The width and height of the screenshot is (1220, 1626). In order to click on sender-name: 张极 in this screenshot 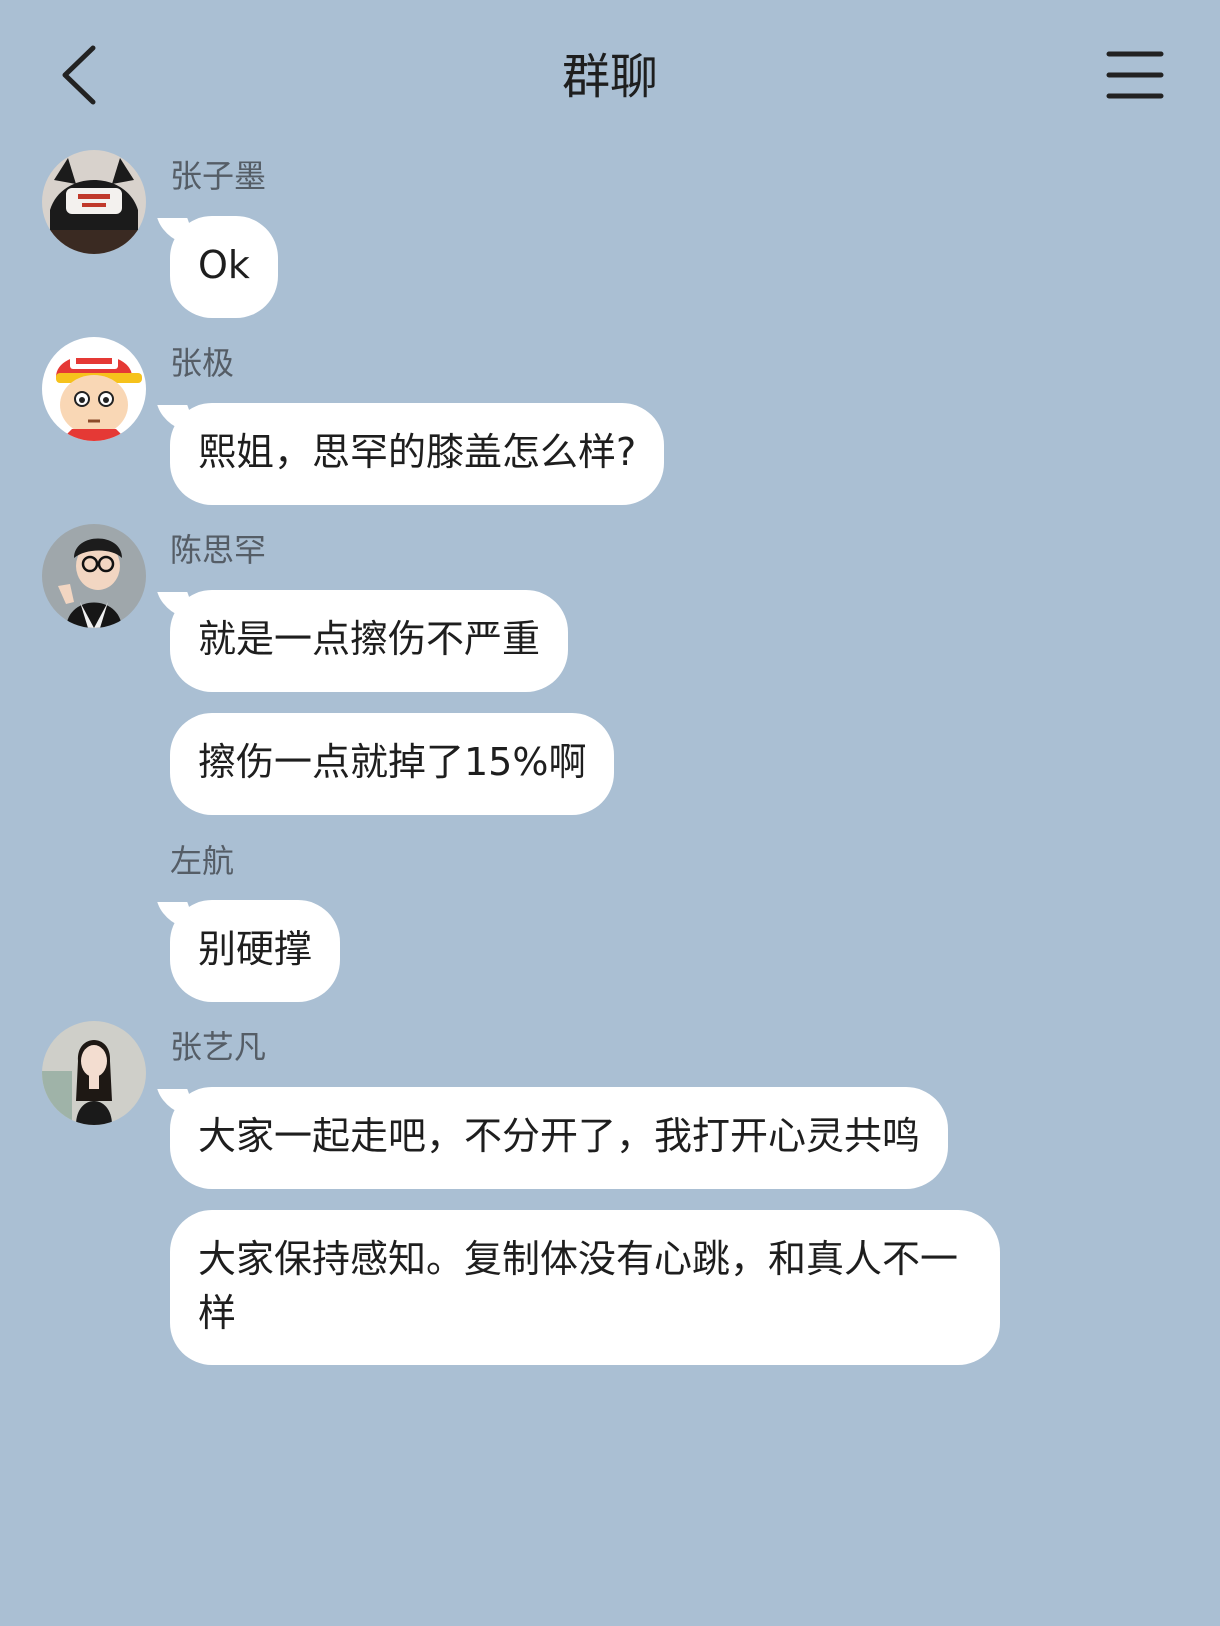, I will do `click(202, 363)`.